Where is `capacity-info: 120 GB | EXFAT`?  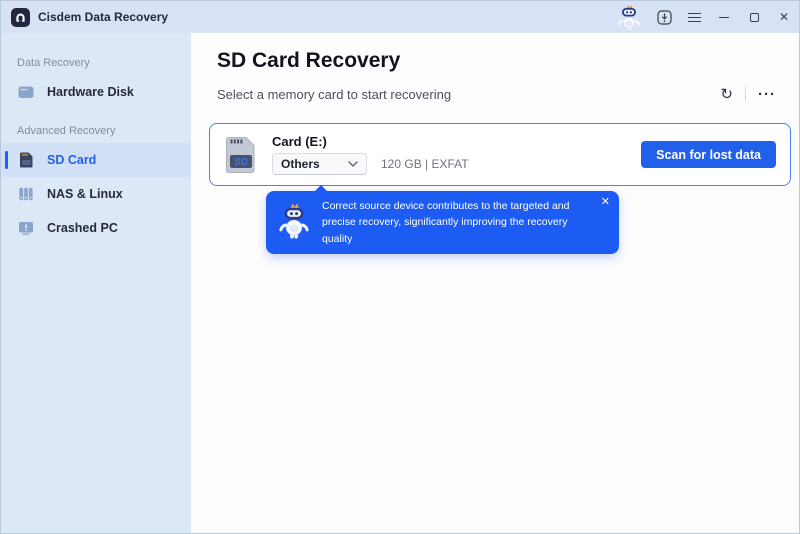 capacity-info: 120 GB | EXFAT is located at coordinates (425, 164).